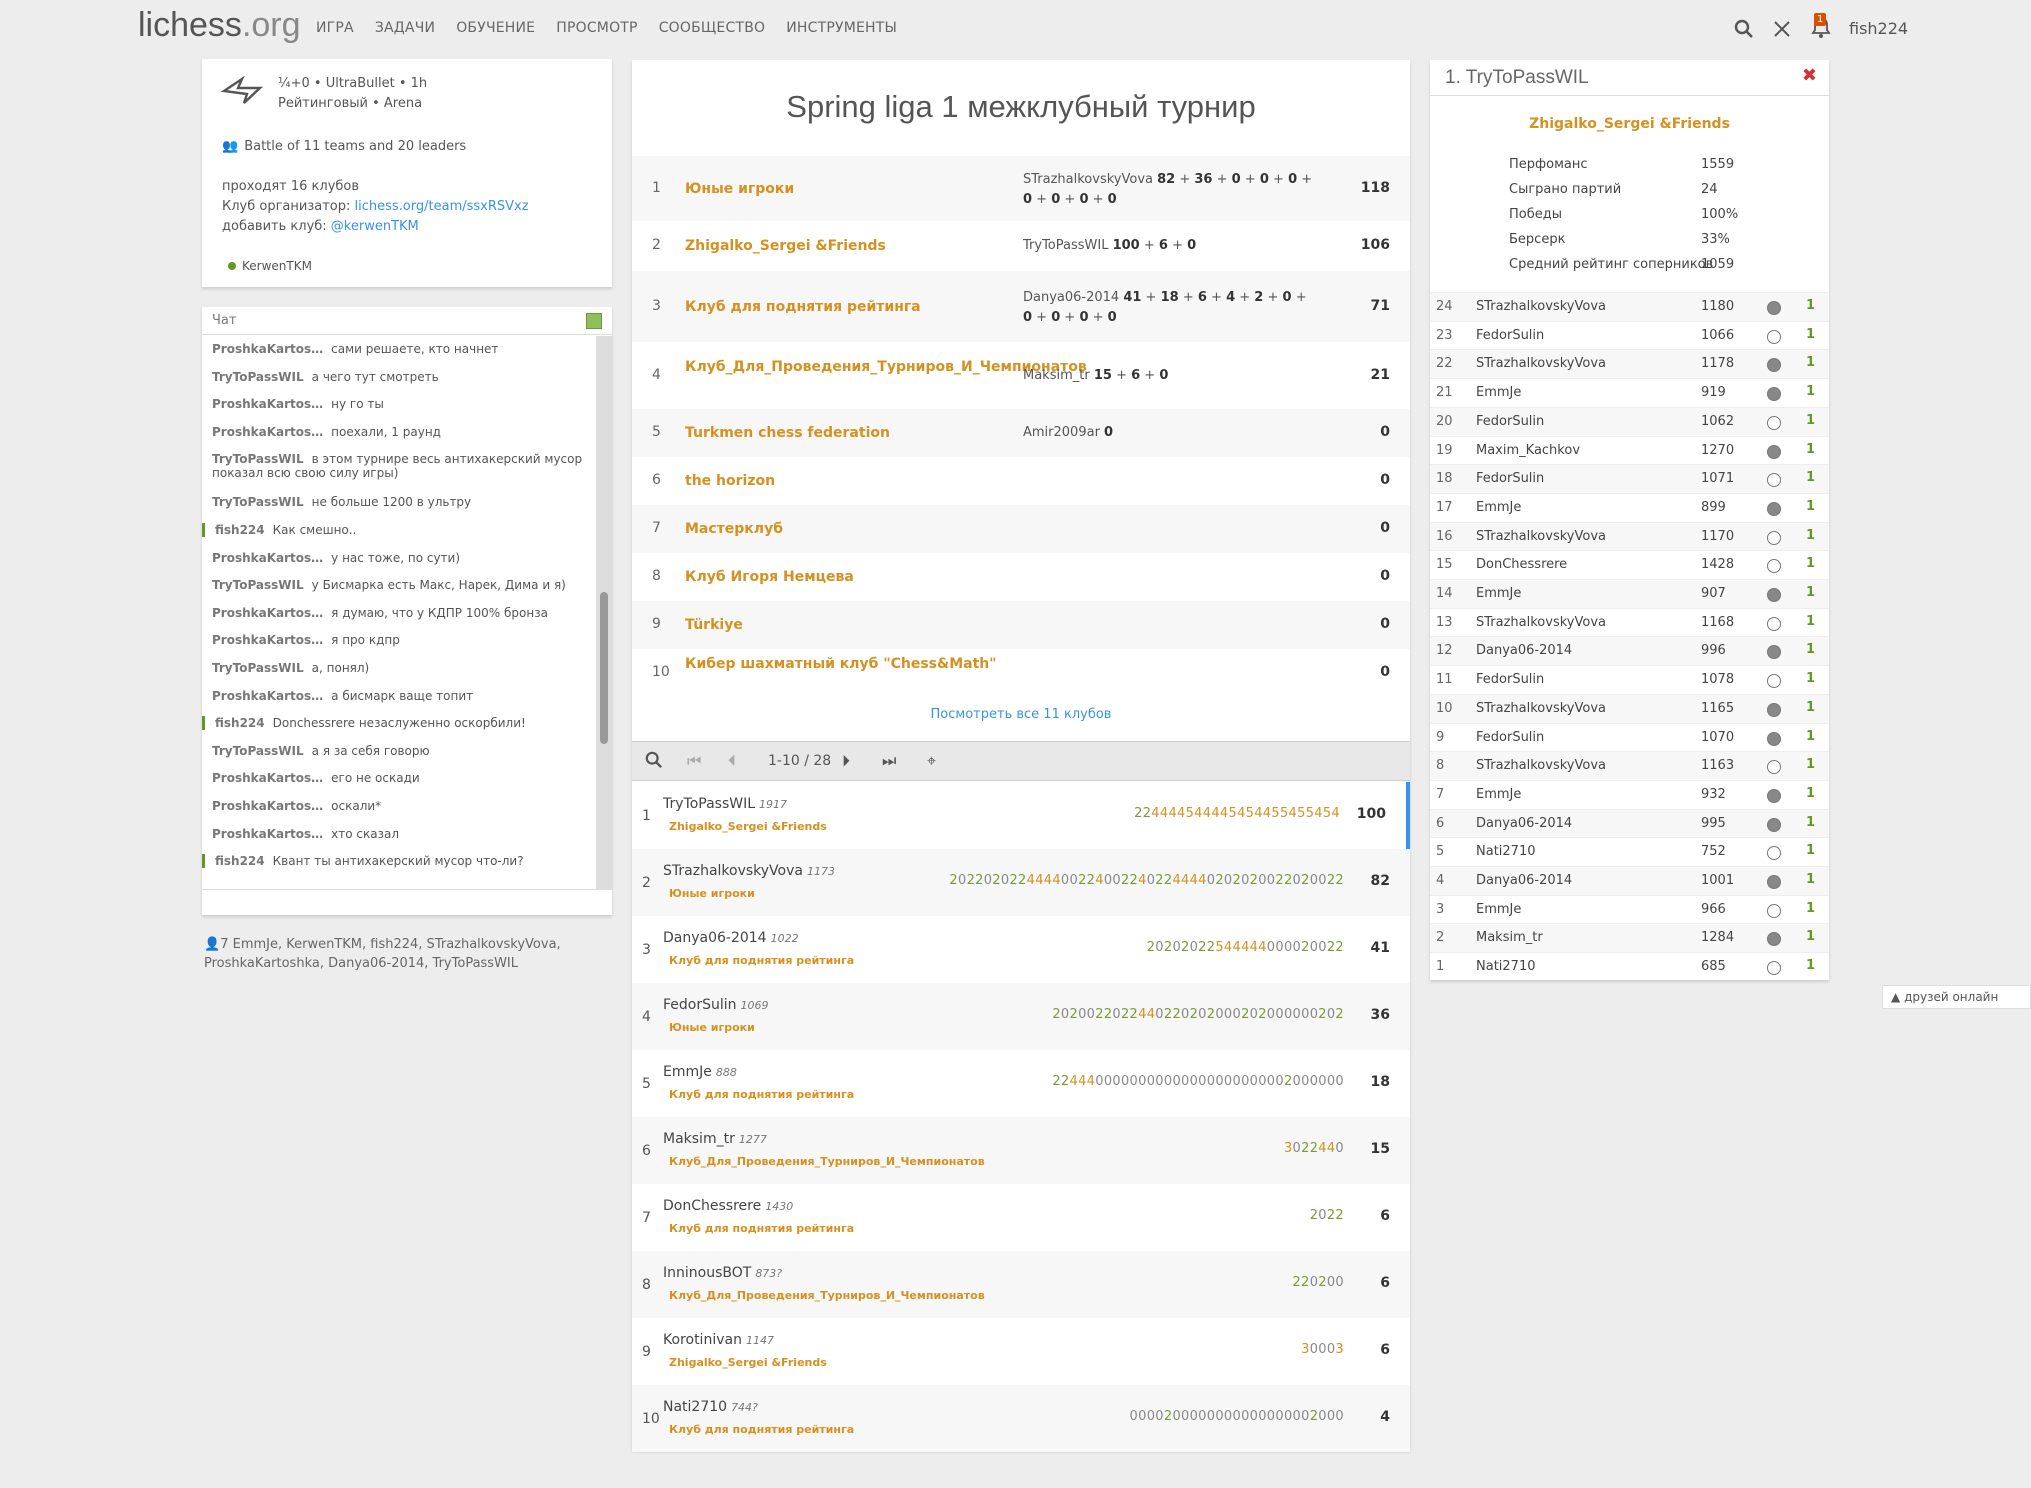  What do you see at coordinates (1629, 938) in the screenshot?
I see `game-row: 2 Maksim_tr 1284 1` at bounding box center [1629, 938].